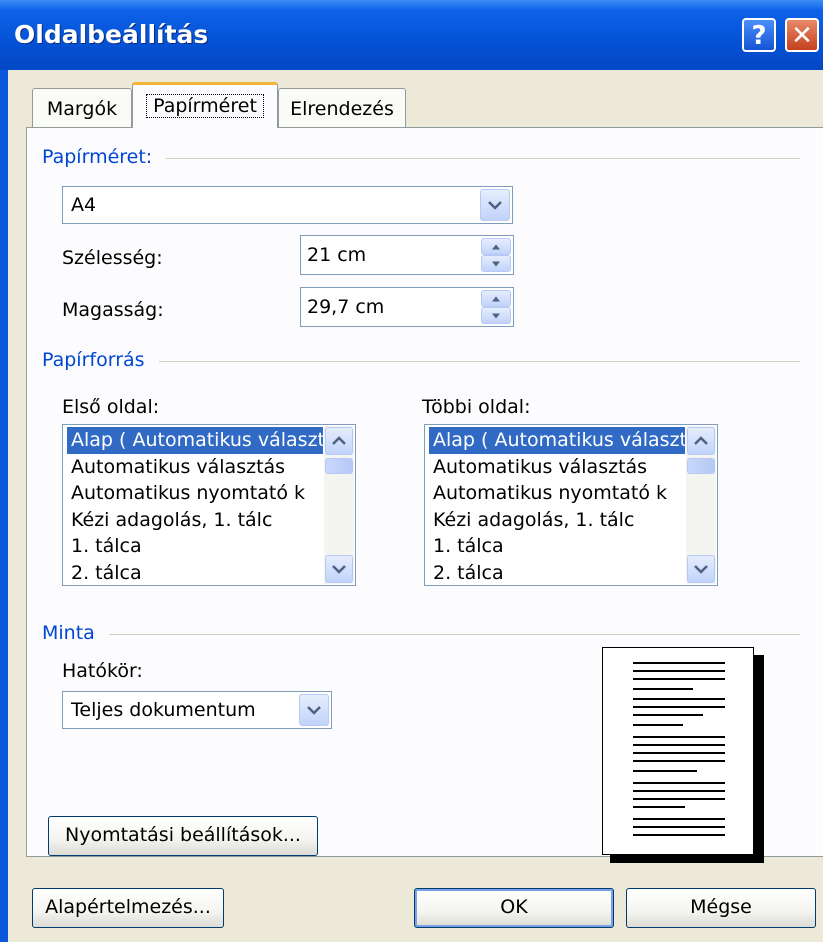  What do you see at coordinates (111, 34) in the screenshot?
I see `window-title: Oldalbeállítás` at bounding box center [111, 34].